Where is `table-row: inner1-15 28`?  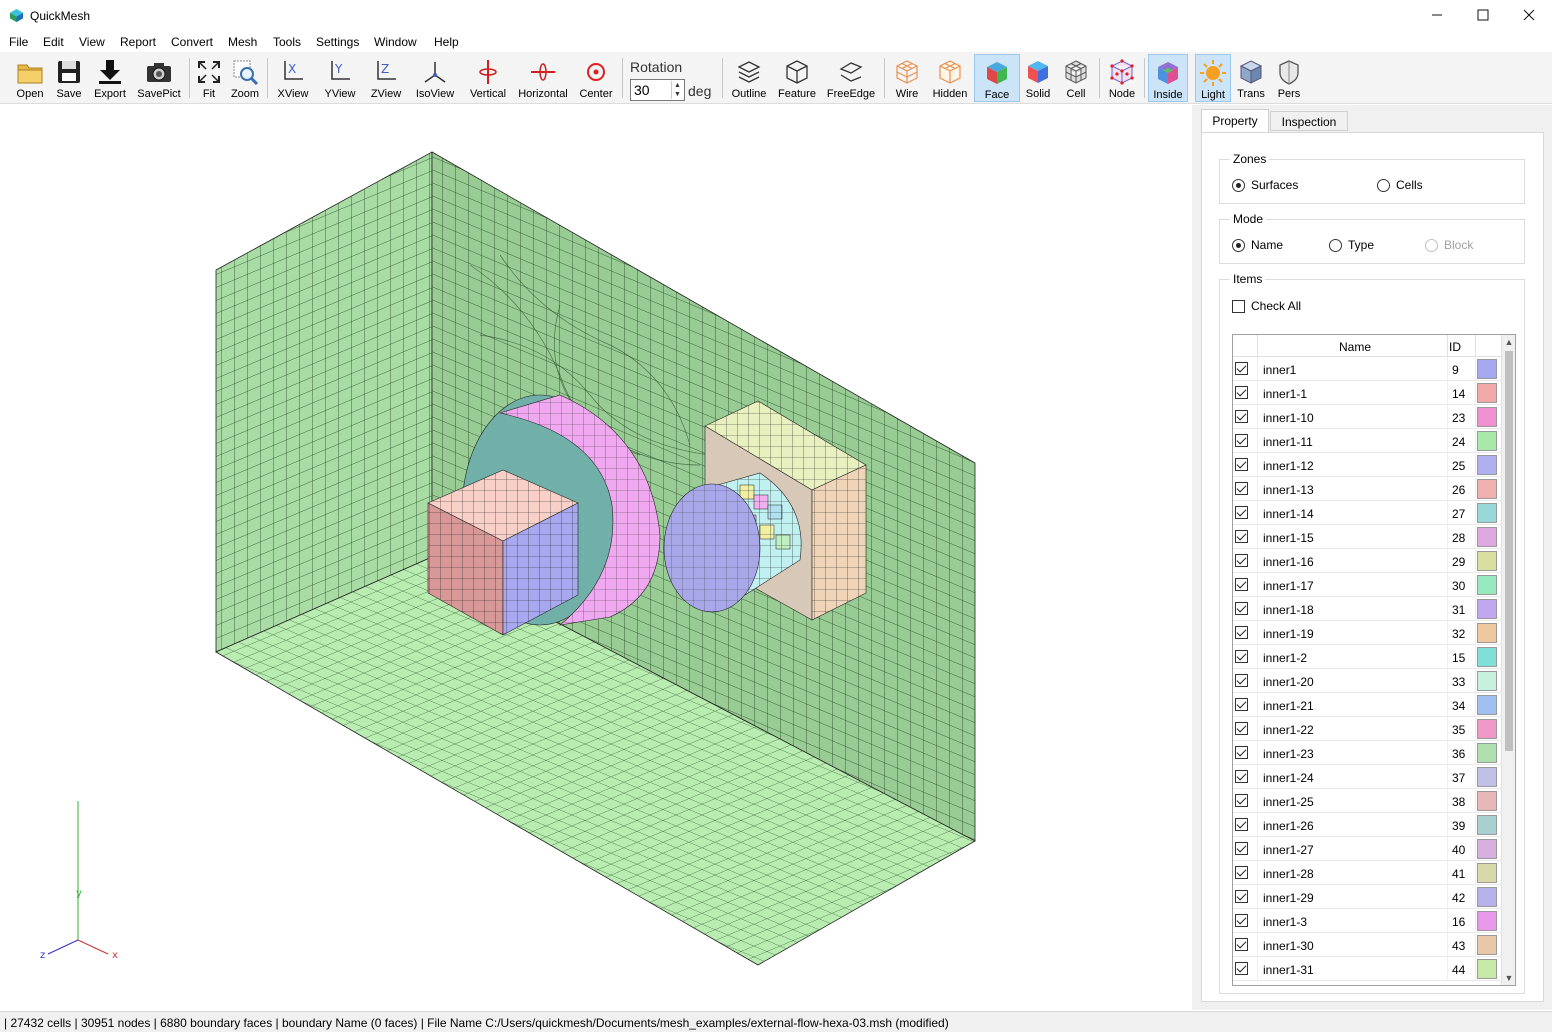
table-row: inner1-15 28 is located at coordinates (1368, 537).